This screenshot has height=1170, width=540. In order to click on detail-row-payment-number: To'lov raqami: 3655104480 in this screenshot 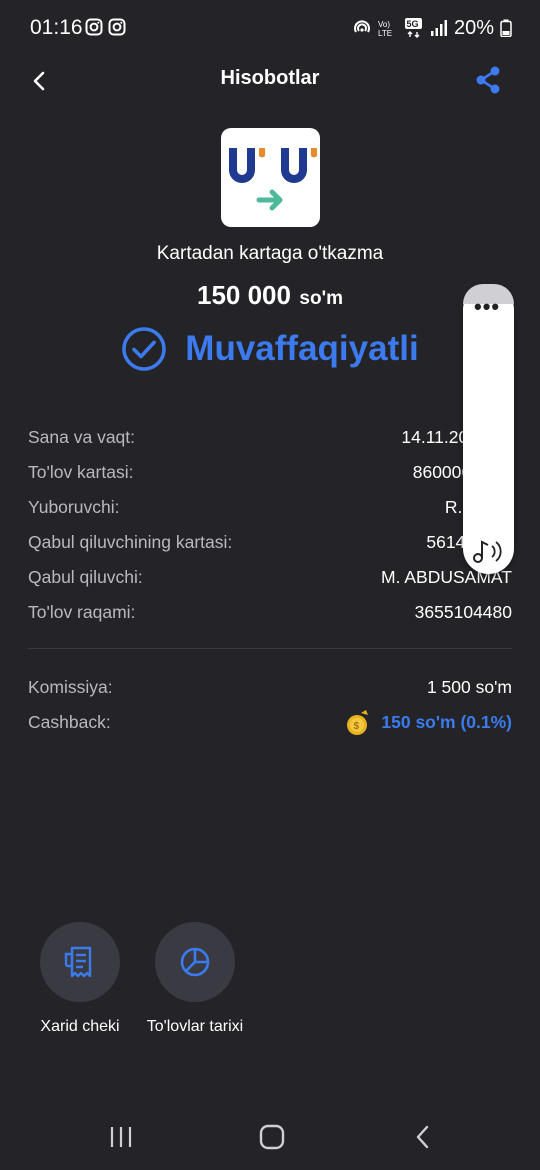, I will do `click(270, 612)`.